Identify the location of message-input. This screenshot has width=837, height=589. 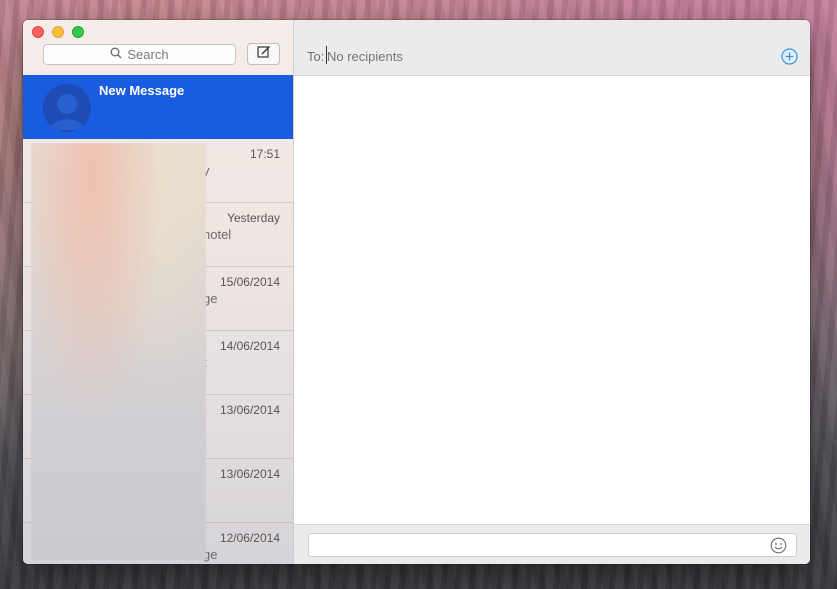
(552, 545).